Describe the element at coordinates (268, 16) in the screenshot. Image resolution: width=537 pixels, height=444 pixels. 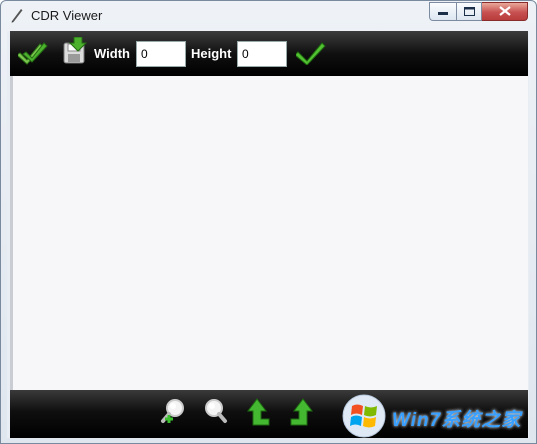
I see `title-bar: CDR Viewer` at that location.